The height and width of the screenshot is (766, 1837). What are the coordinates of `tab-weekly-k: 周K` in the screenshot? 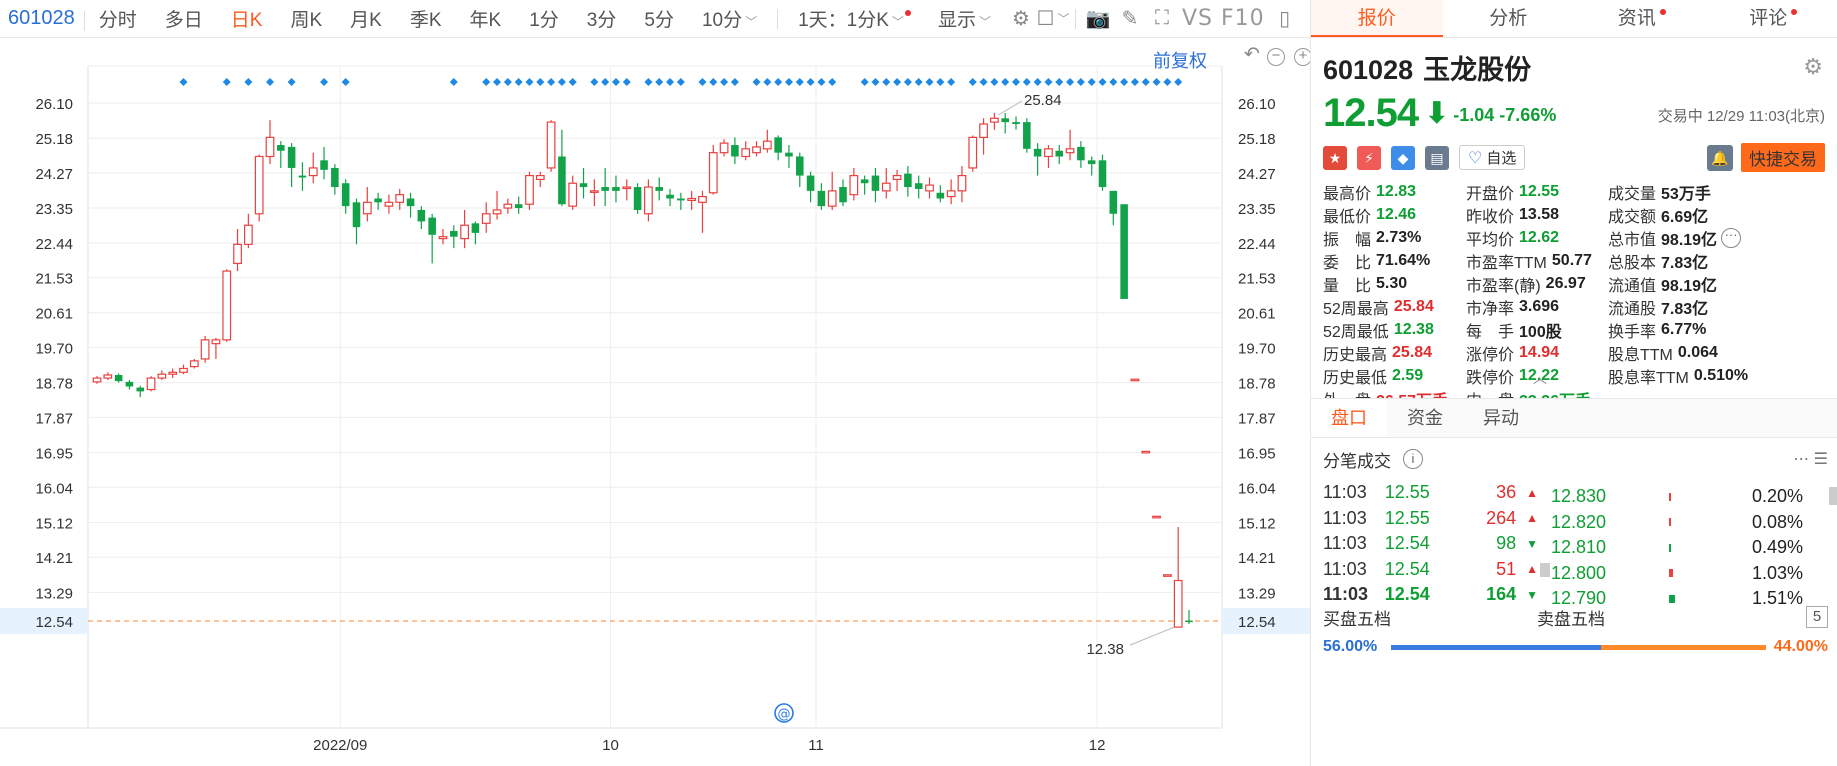 It's located at (306, 18).